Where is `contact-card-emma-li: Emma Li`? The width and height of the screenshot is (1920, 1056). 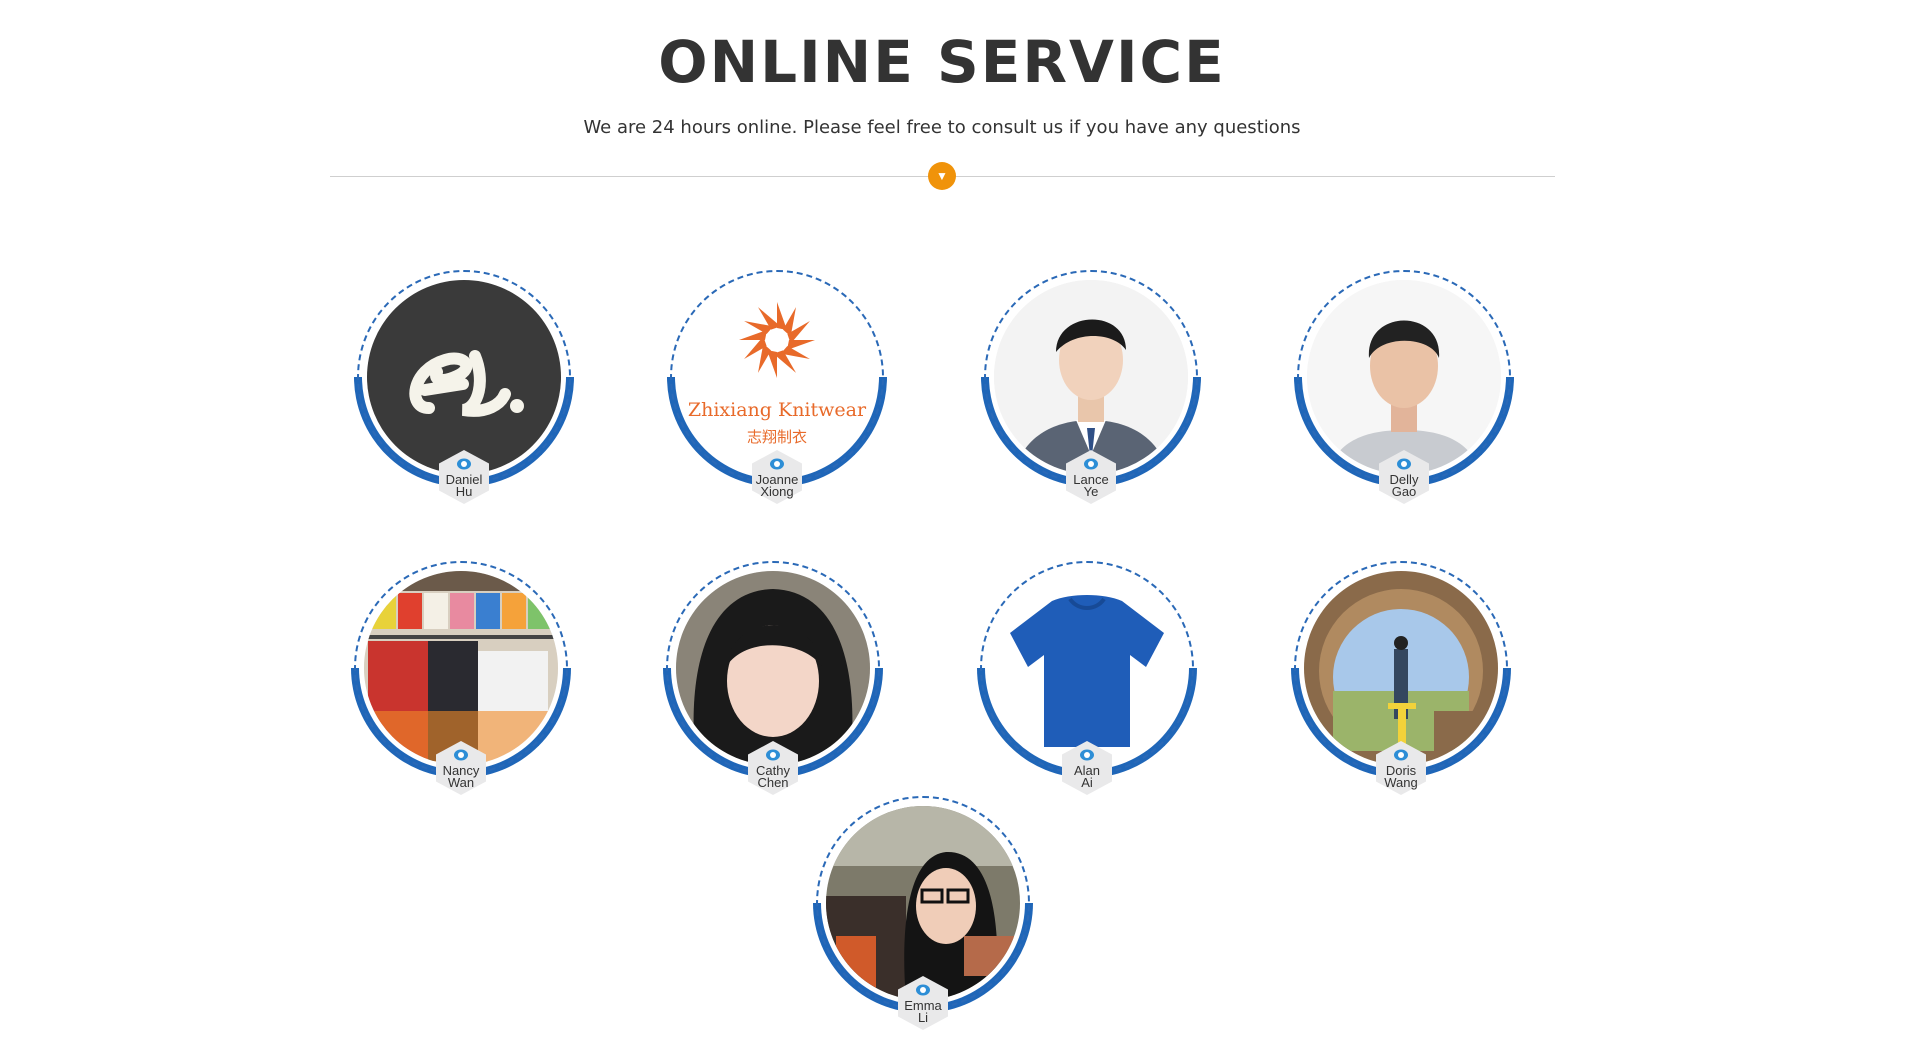 contact-card-emma-li: Emma Li is located at coordinates (925, 926).